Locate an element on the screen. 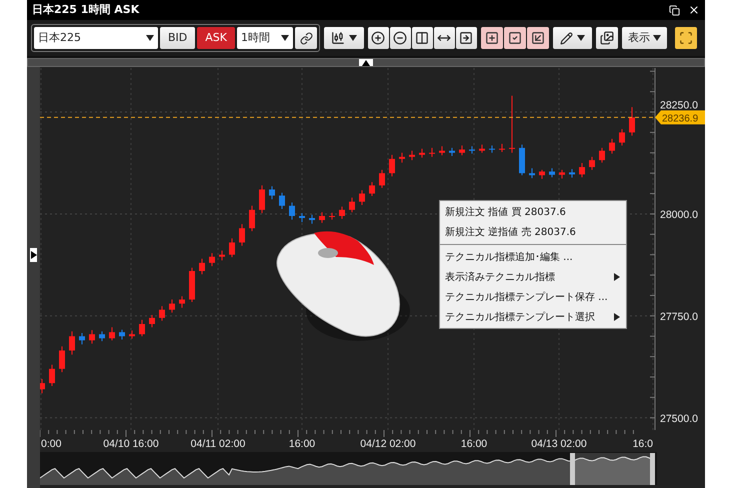  time-axis-label: 16:0 is located at coordinates (642, 444).